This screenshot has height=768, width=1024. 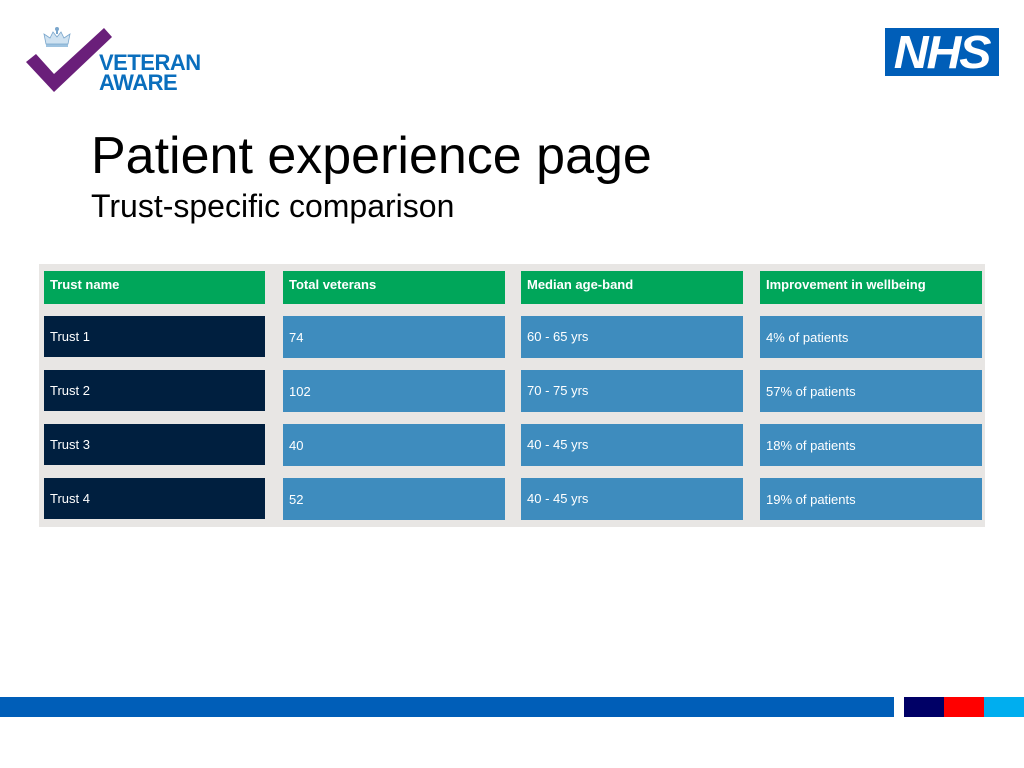 What do you see at coordinates (154, 444) in the screenshot?
I see `table-cell-trust-name: Trust 3` at bounding box center [154, 444].